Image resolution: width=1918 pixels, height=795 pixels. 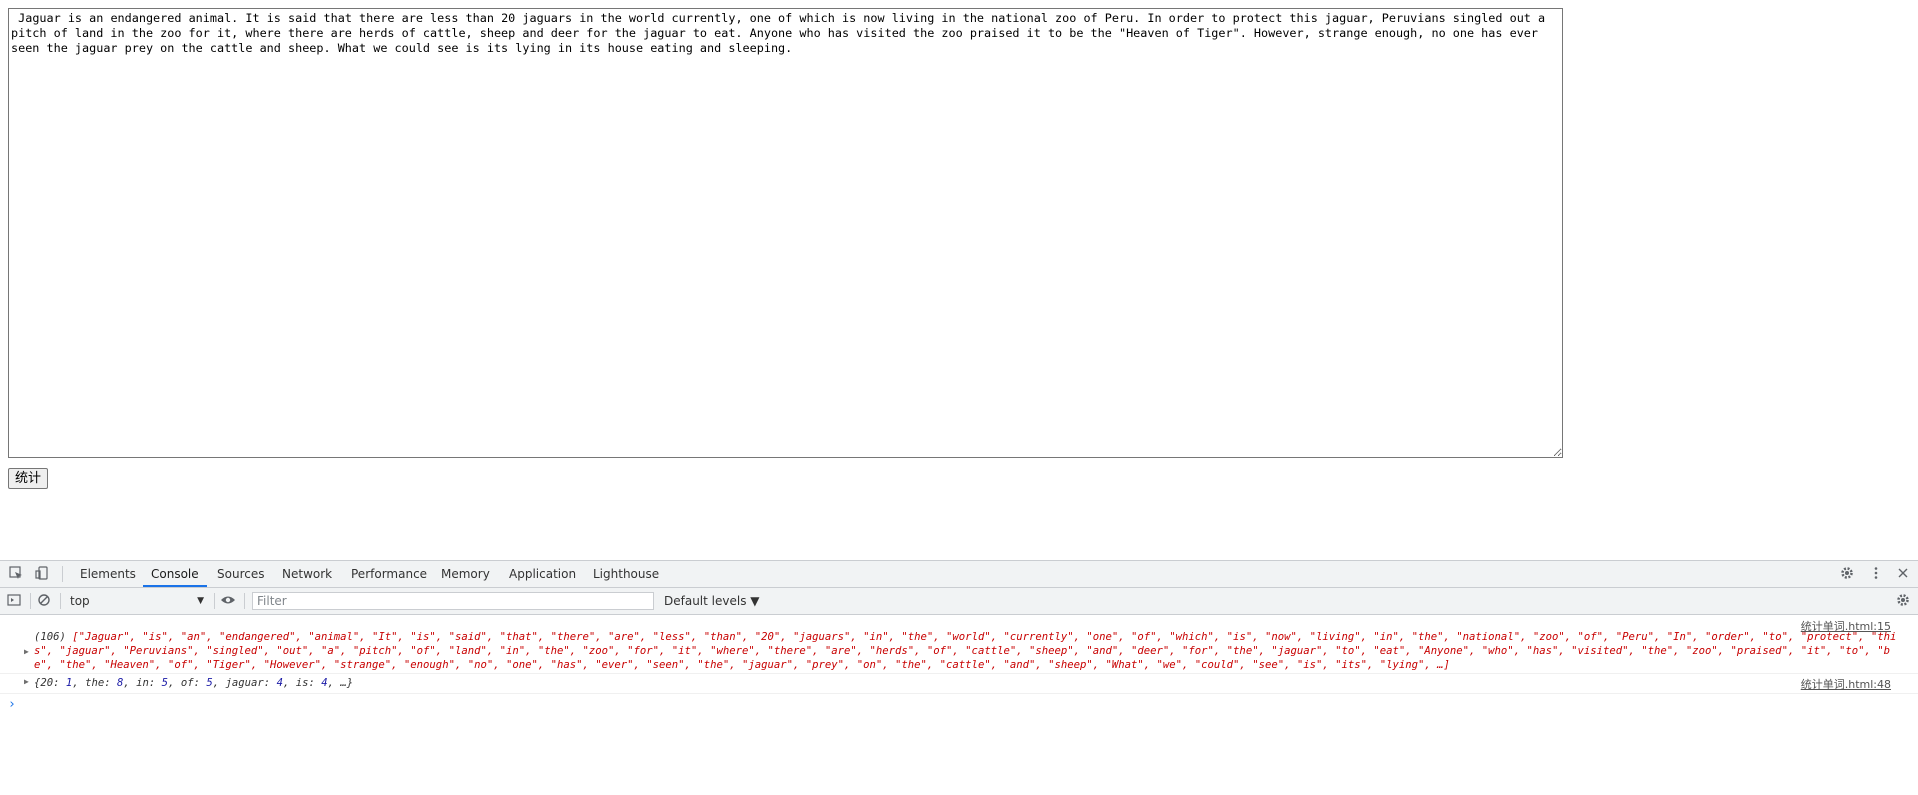 I want to click on object-key: 20, so click(x=47, y=683).